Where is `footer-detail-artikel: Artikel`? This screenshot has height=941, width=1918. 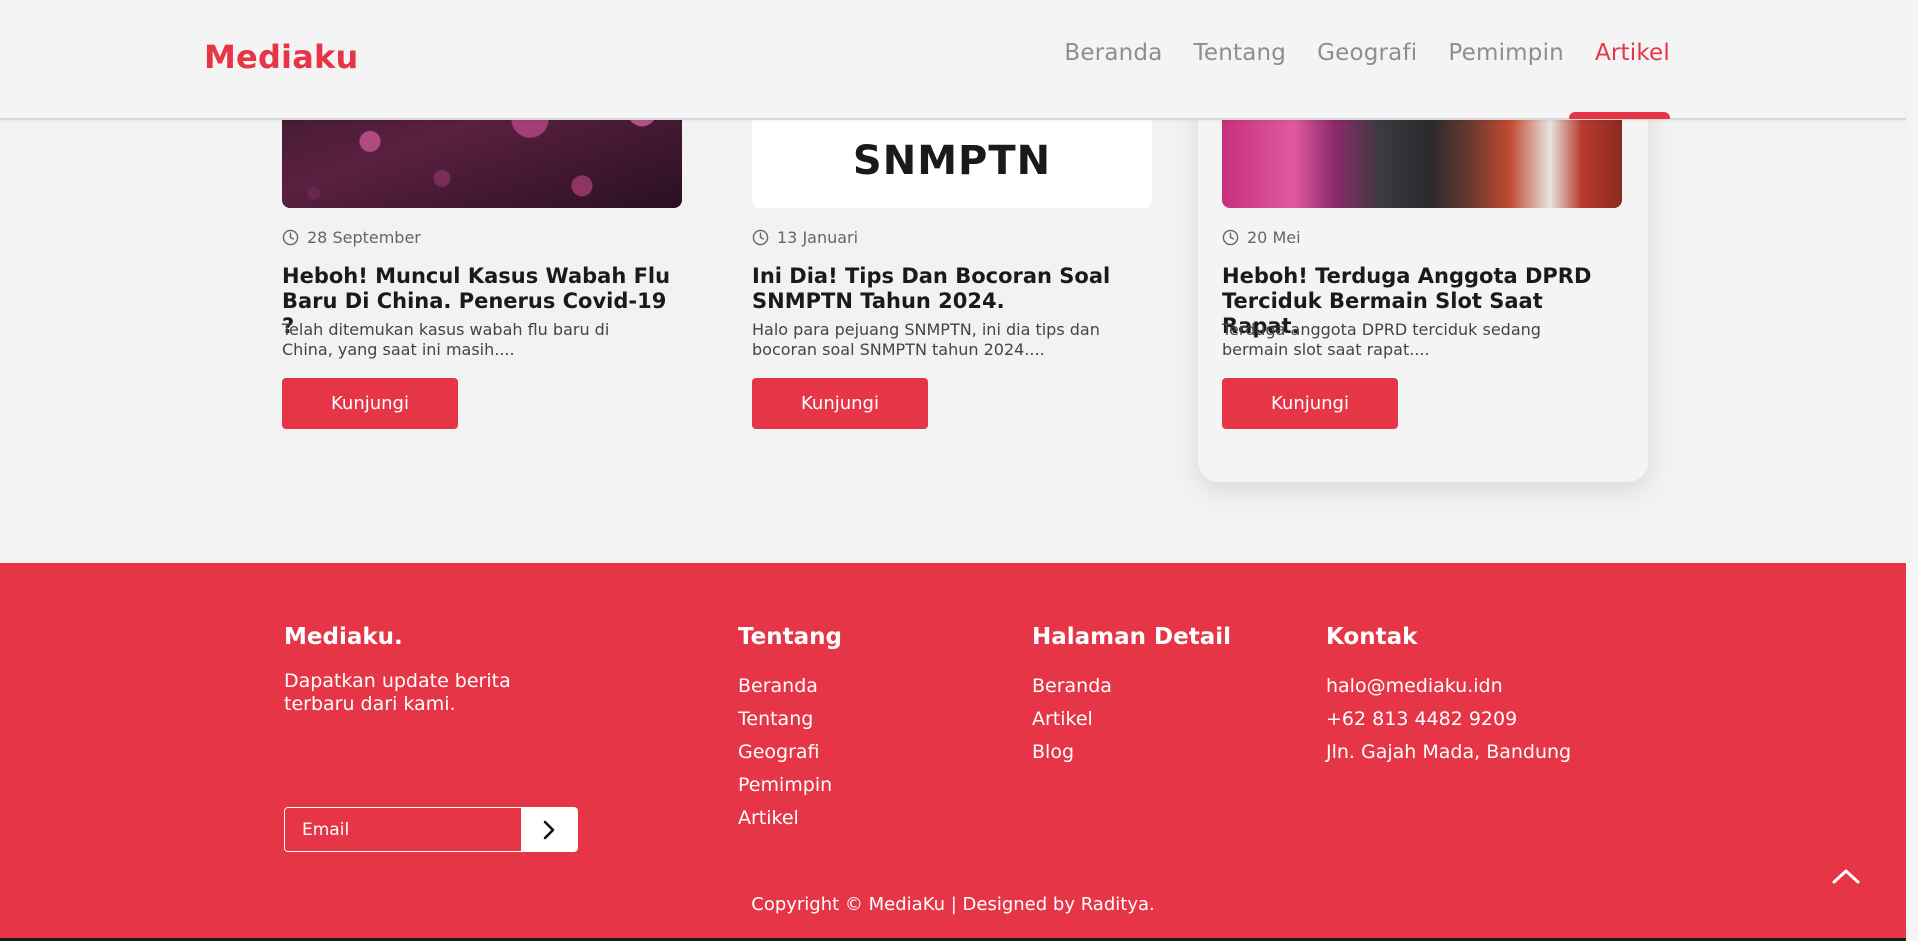
footer-detail-artikel: Artikel is located at coordinates (1131, 719).